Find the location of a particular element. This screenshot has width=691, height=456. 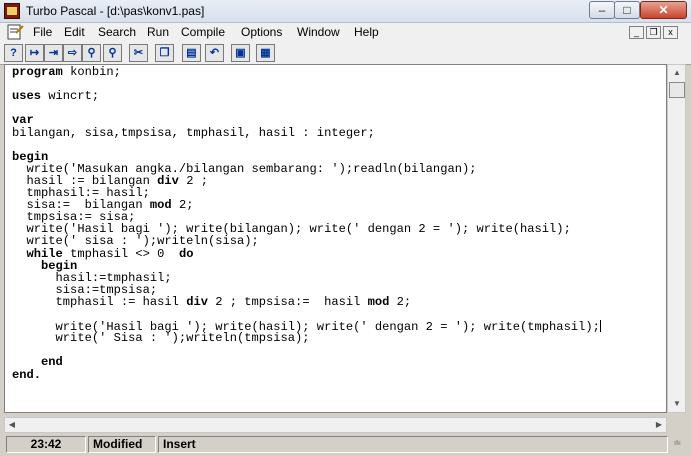

insert-mode-indicator: Insert is located at coordinates (413, 444).